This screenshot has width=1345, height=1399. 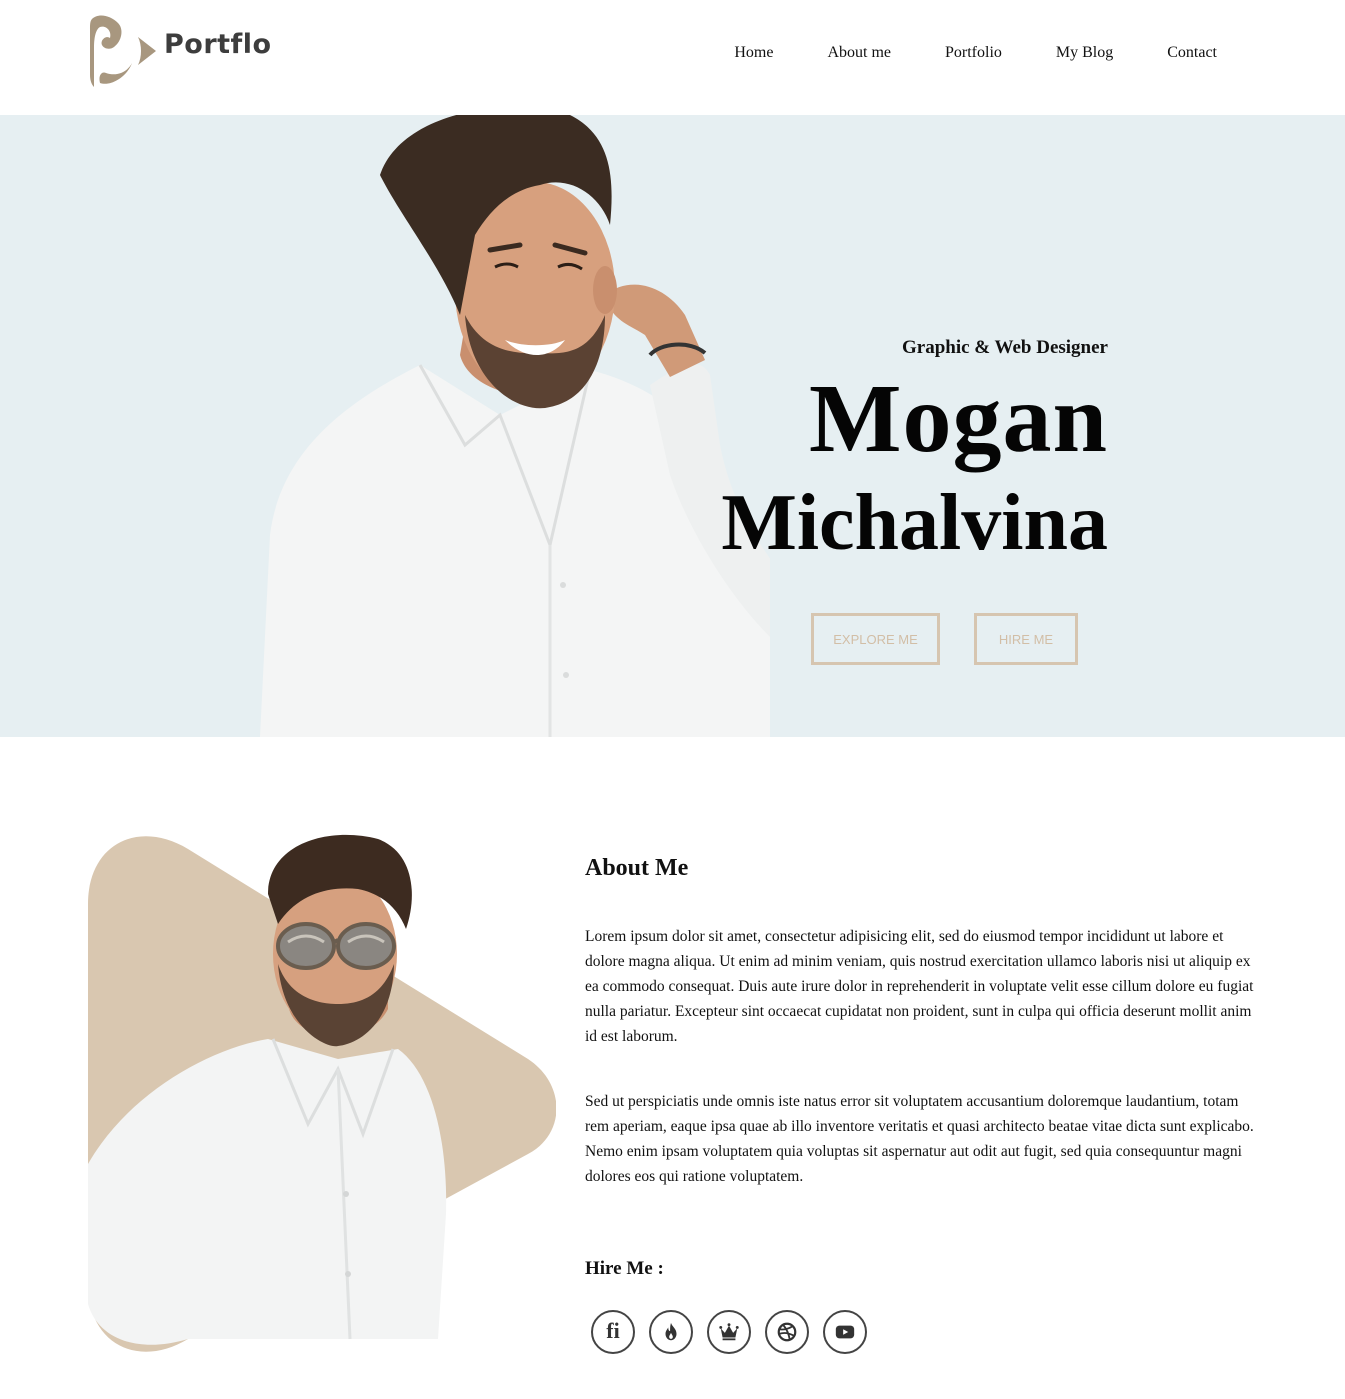 What do you see at coordinates (218, 44) in the screenshot?
I see `logo-text: Portflo` at bounding box center [218, 44].